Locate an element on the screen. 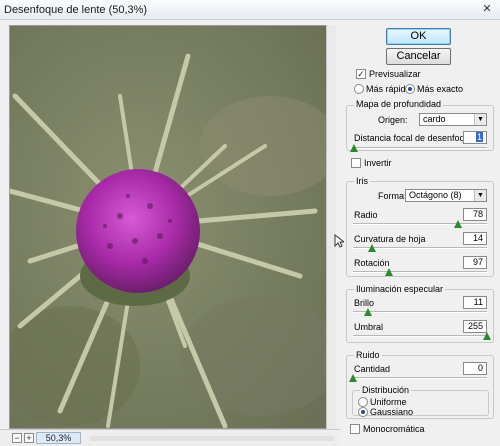 The width and height of the screenshot is (500, 446). depth-map-title: Mapa de profundidad is located at coordinates (399, 104).